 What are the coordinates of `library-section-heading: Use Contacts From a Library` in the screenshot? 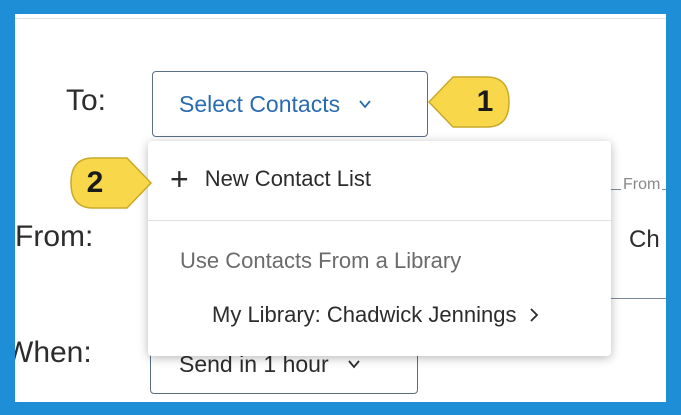 It's located at (321, 260).